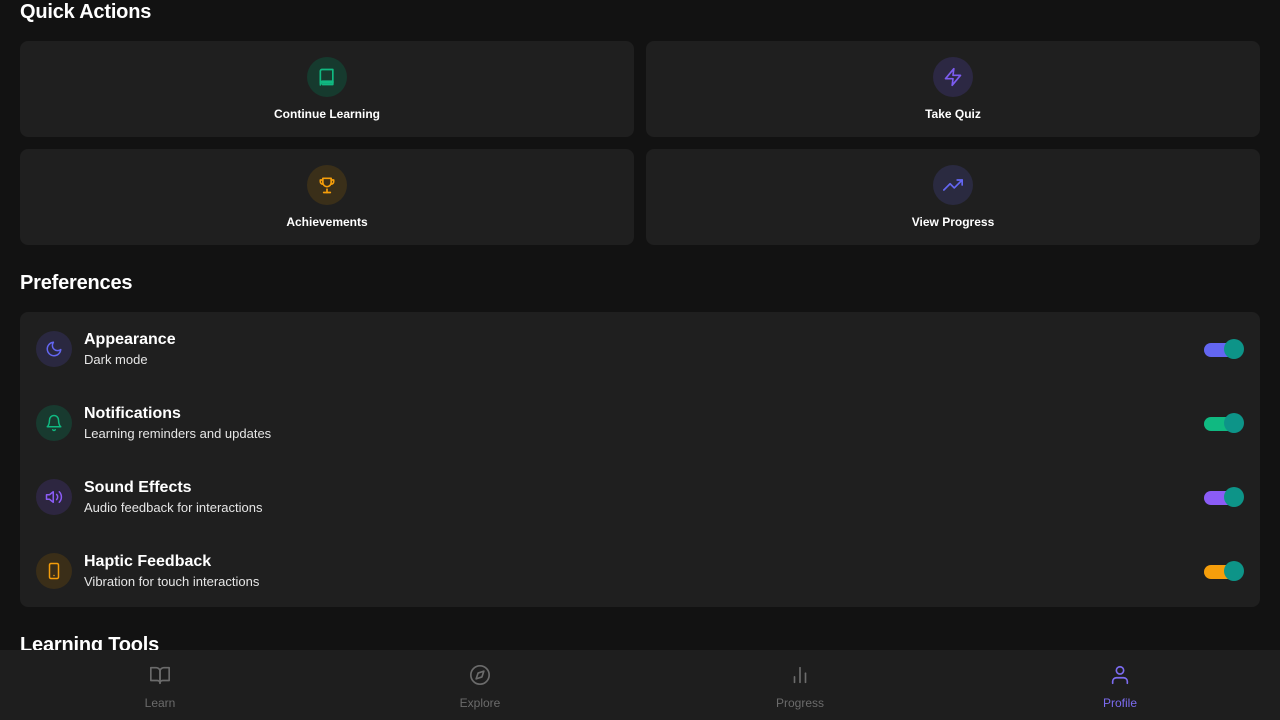 The height and width of the screenshot is (720, 1280). I want to click on bar-chart-icon, so click(800, 675).